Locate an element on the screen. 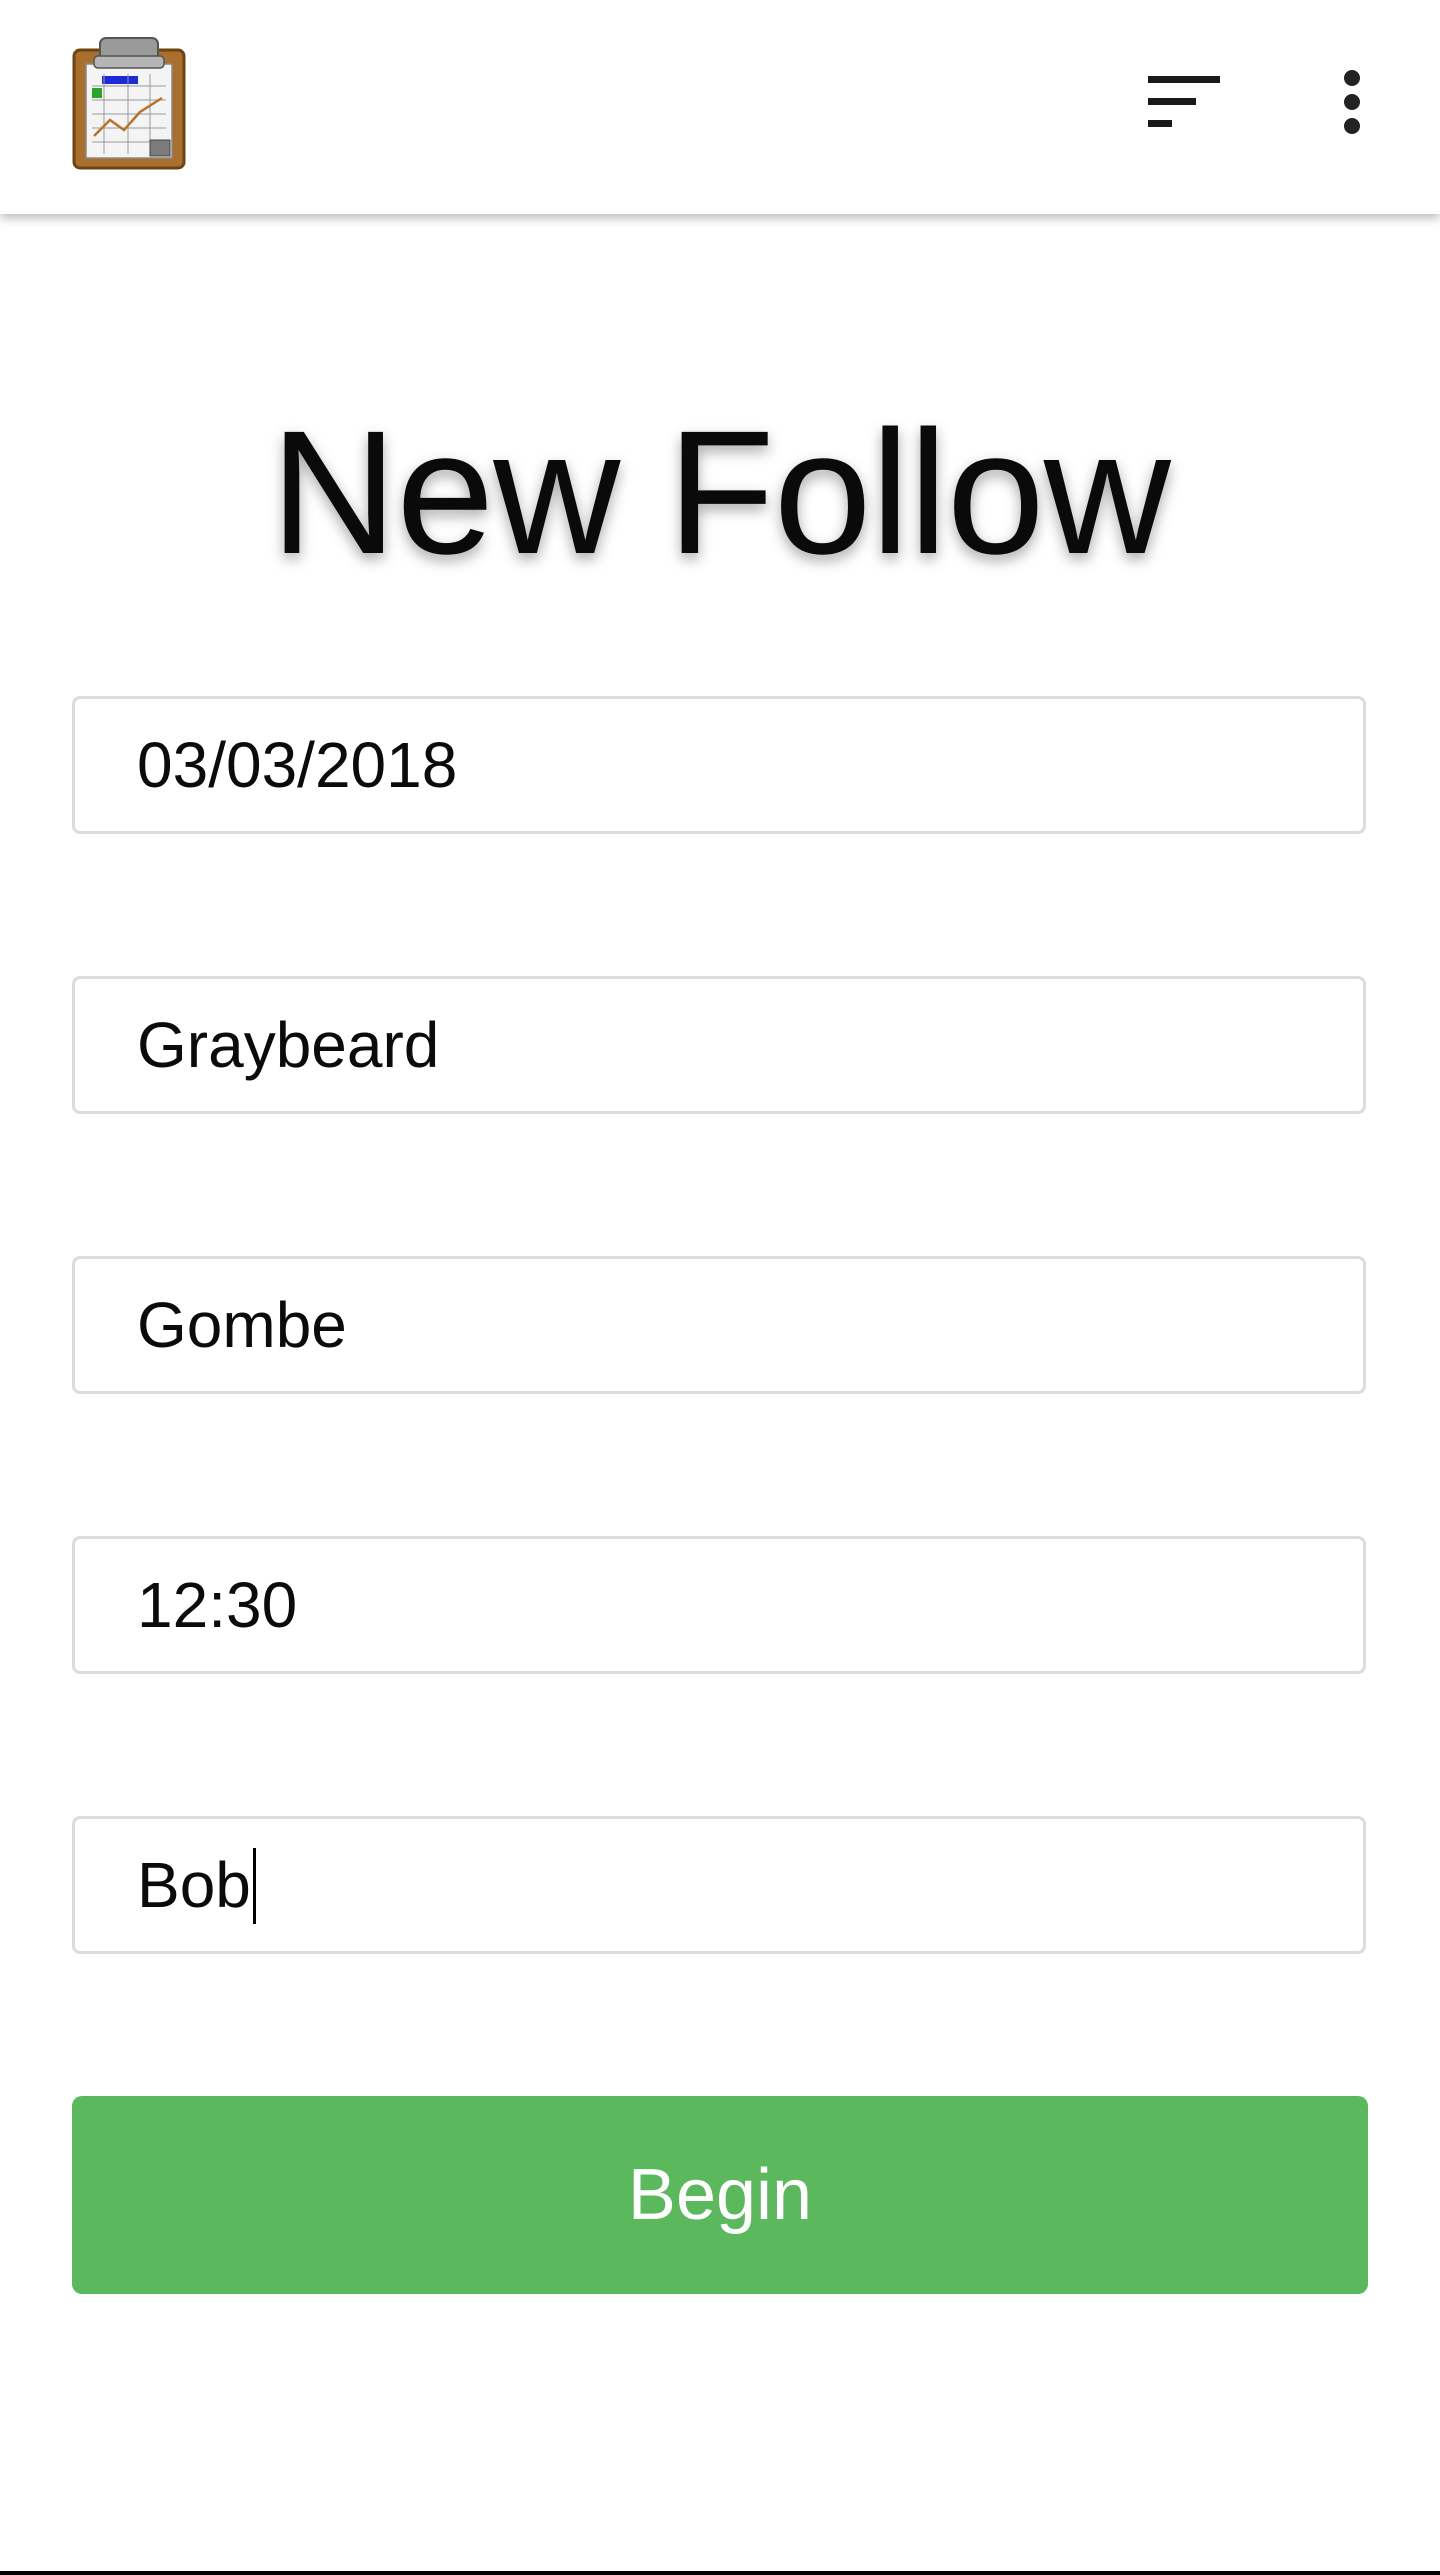 The height and width of the screenshot is (2575, 1440). app-bar is located at coordinates (720, 107).